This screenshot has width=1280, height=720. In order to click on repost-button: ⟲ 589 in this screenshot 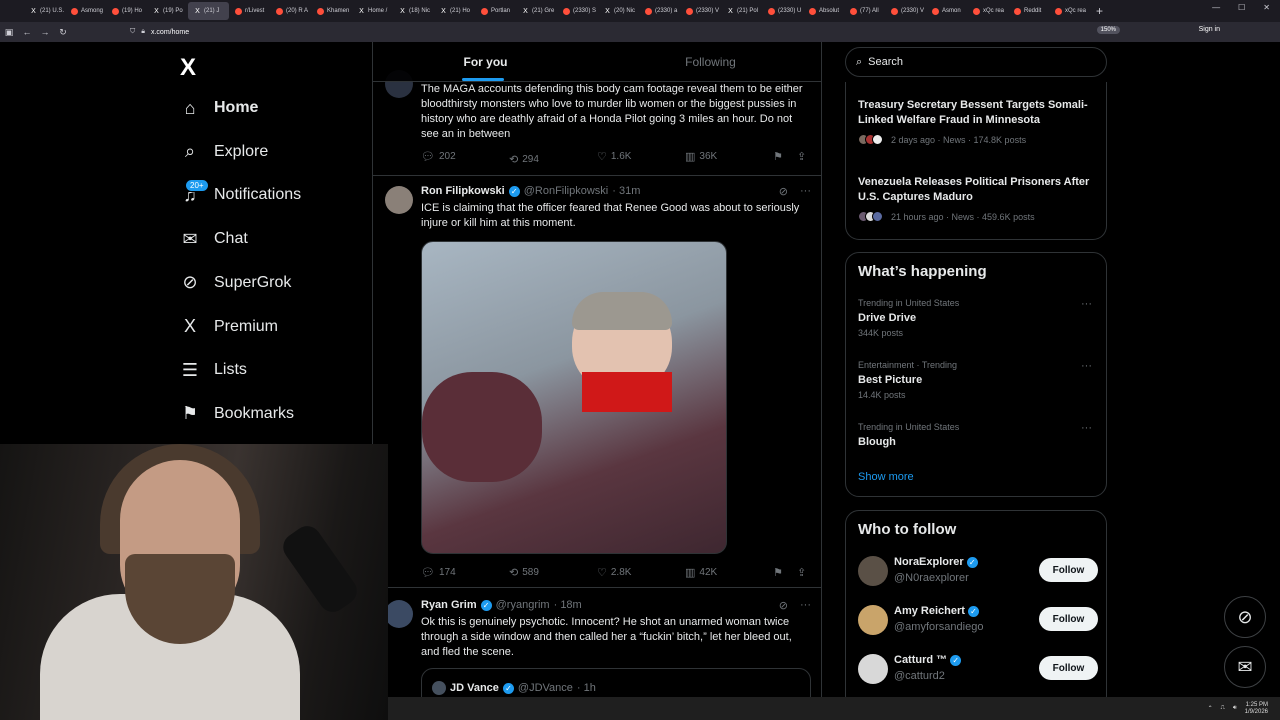, I will do `click(524, 572)`.